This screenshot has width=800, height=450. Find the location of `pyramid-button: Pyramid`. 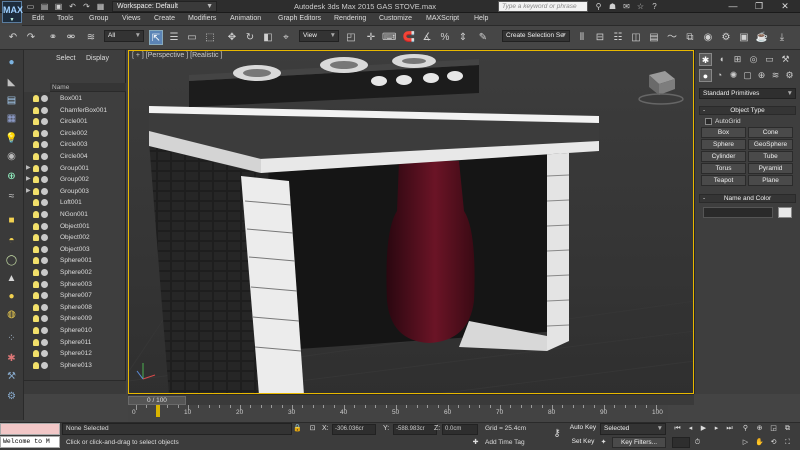

pyramid-button: Pyramid is located at coordinates (770, 168).